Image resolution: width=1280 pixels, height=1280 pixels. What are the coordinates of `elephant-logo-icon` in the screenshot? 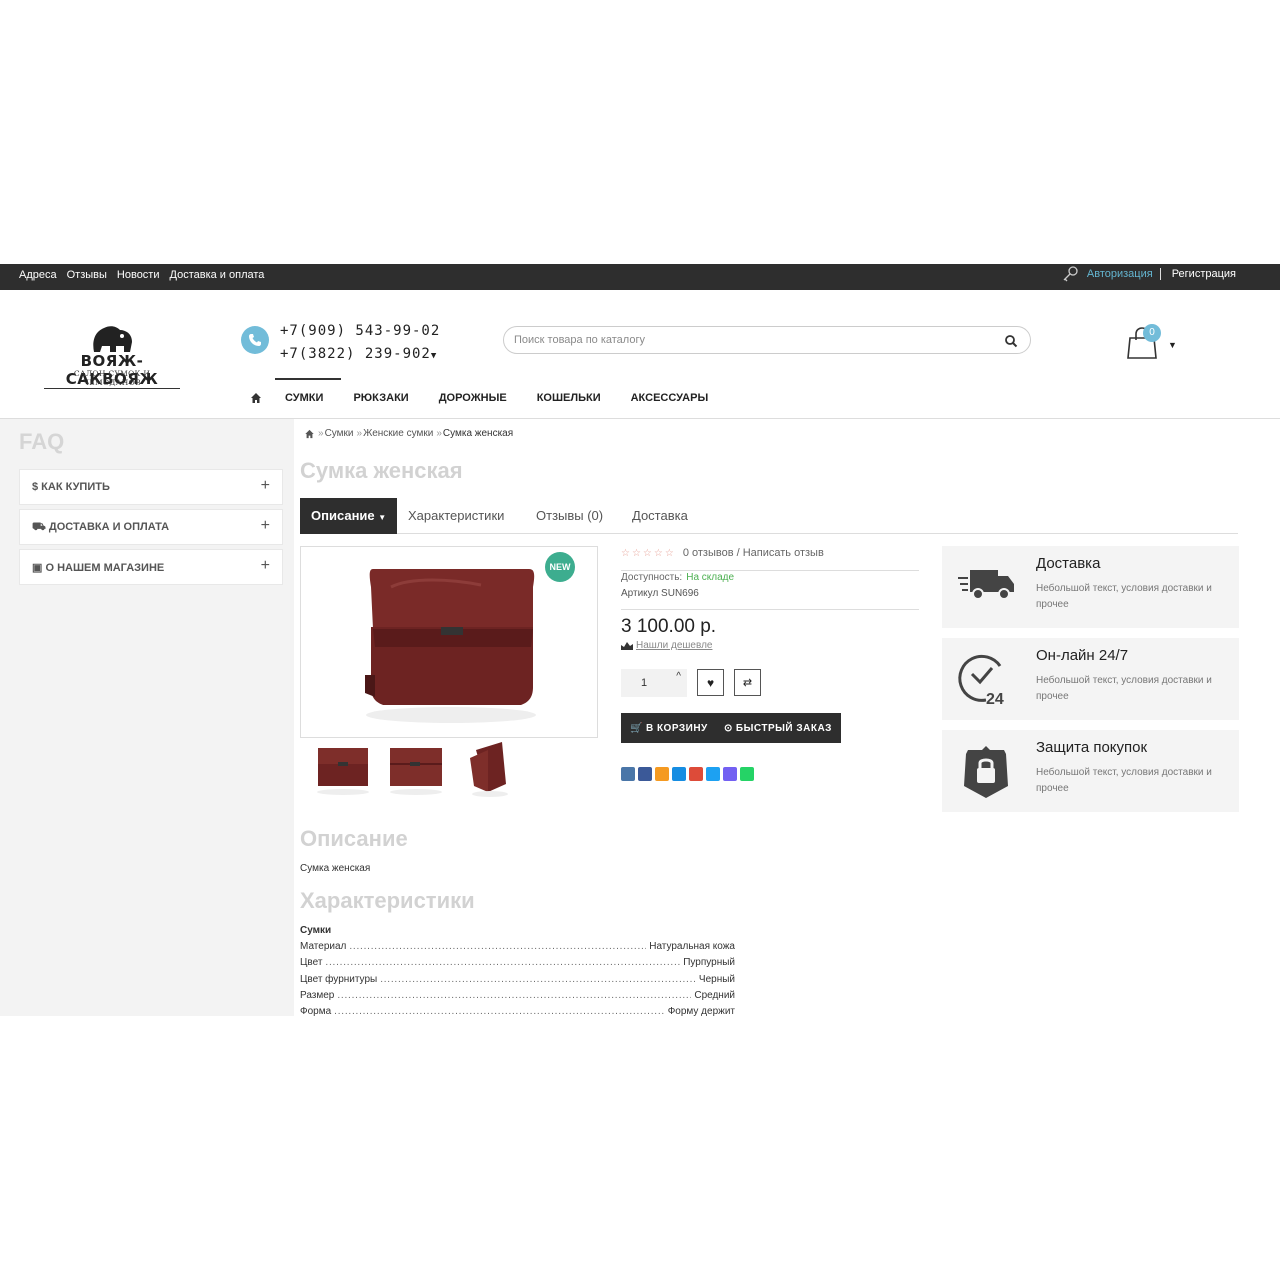 It's located at (112, 339).